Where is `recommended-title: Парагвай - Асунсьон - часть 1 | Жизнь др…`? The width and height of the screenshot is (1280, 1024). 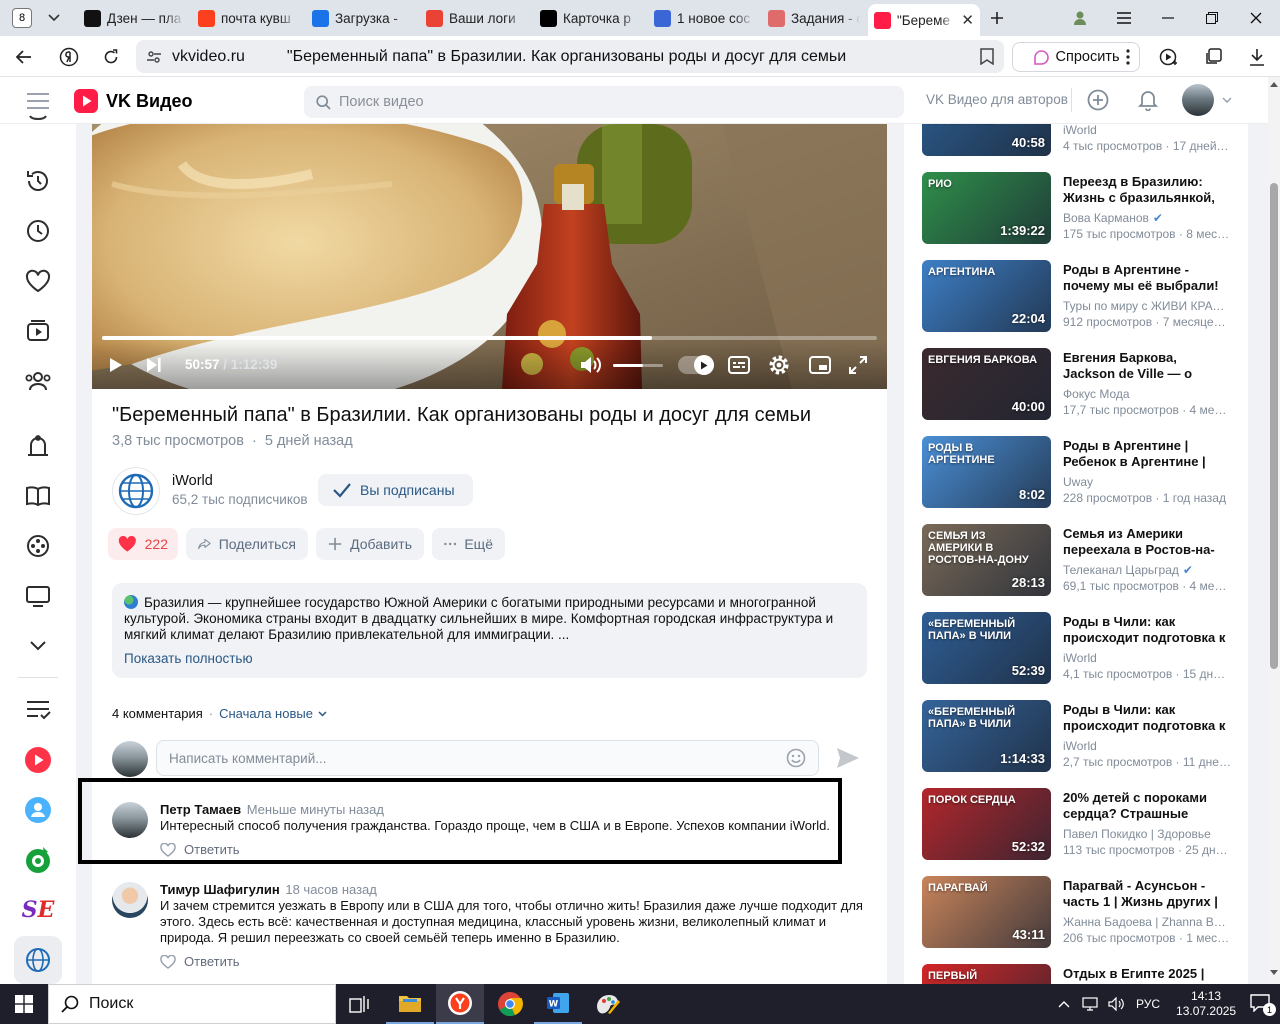
recommended-title: Парагвай - Асунсьон - часть 1 | Жизнь др… is located at coordinates (1147, 894).